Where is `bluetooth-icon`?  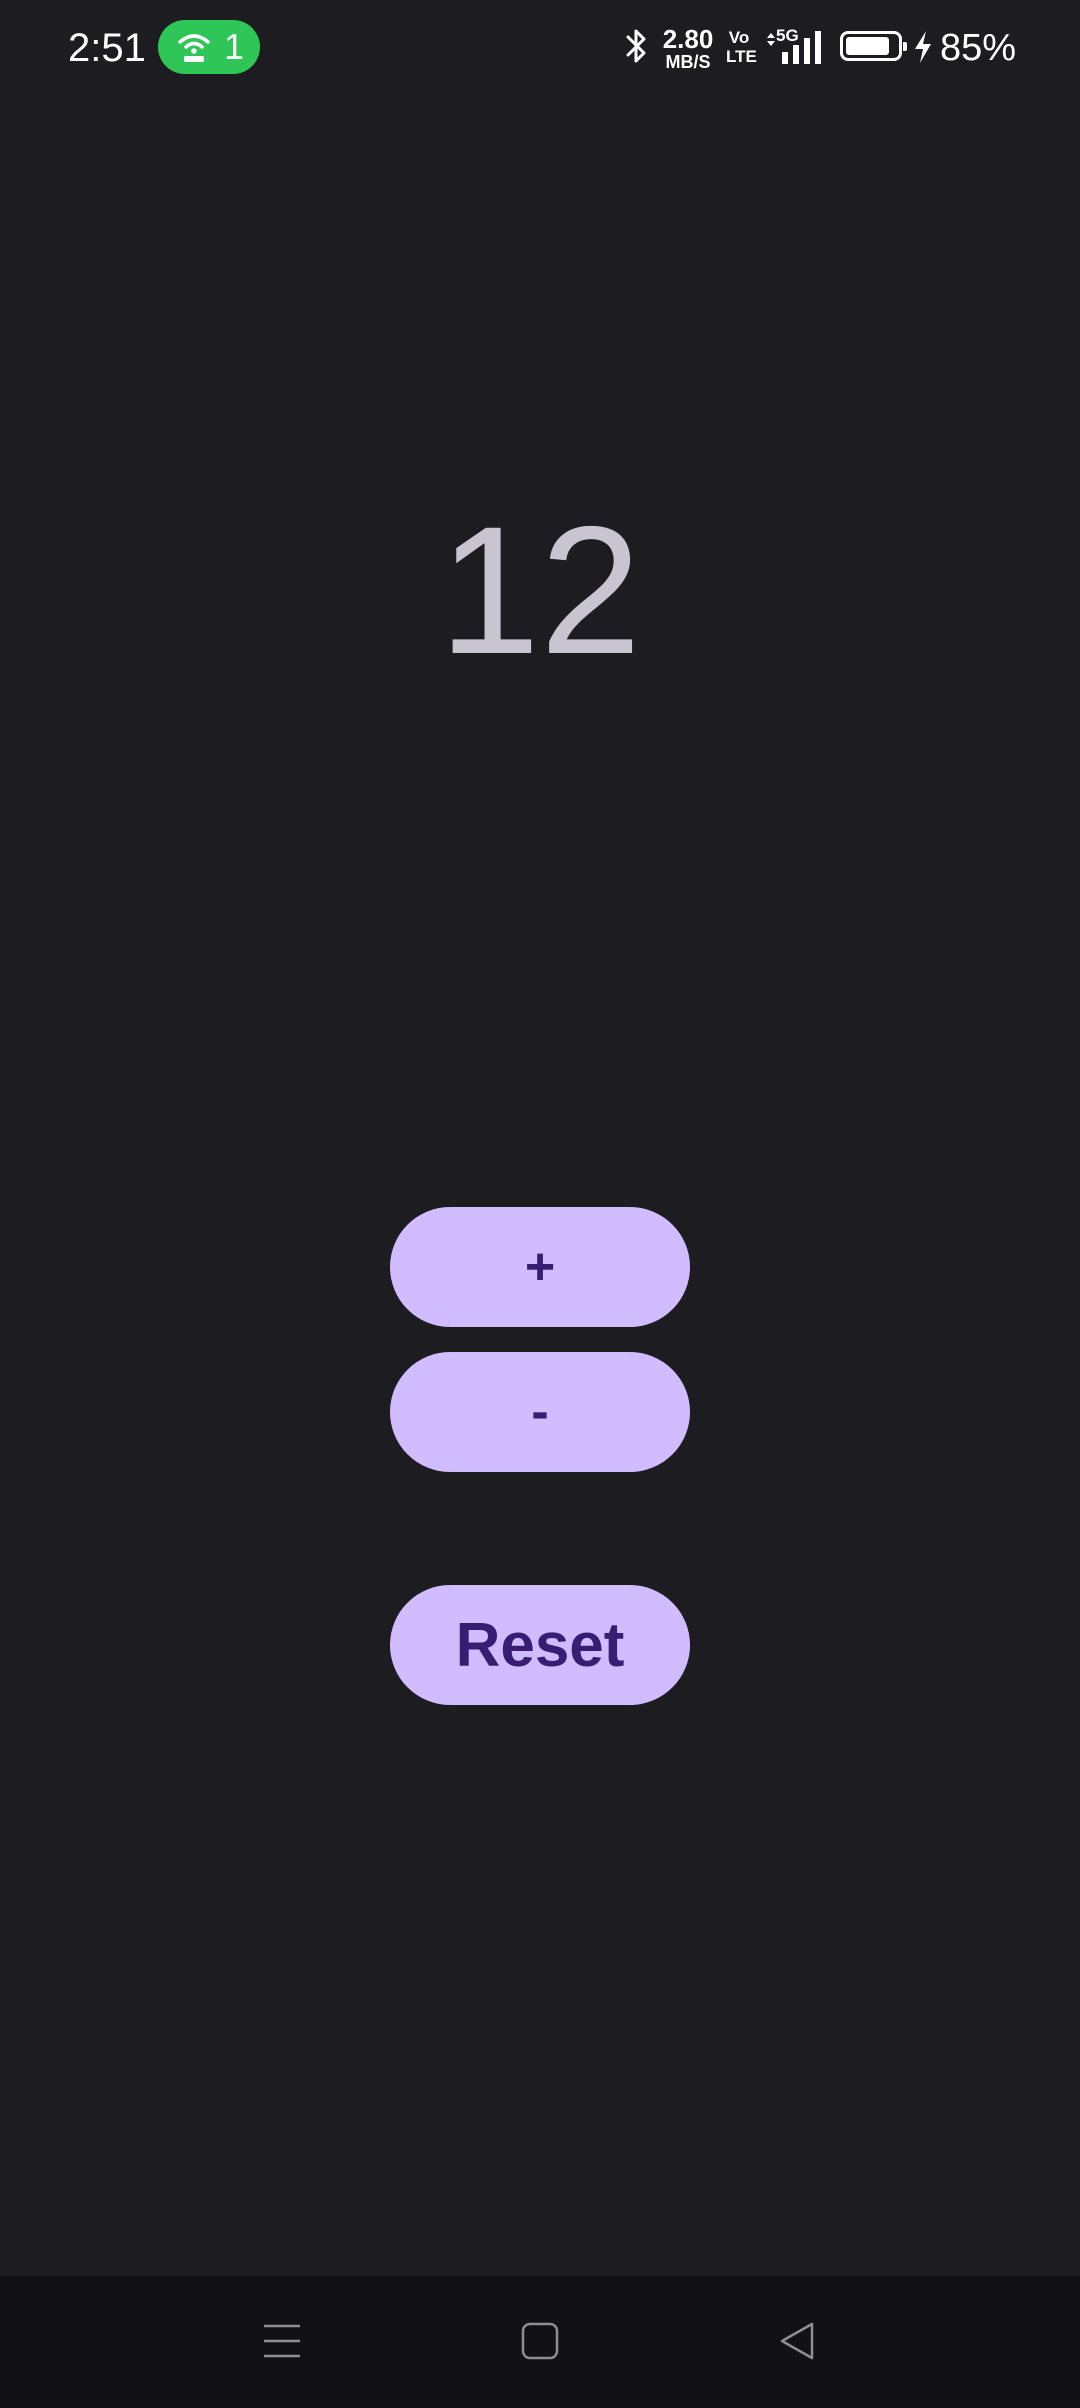
bluetooth-icon is located at coordinates (636, 46).